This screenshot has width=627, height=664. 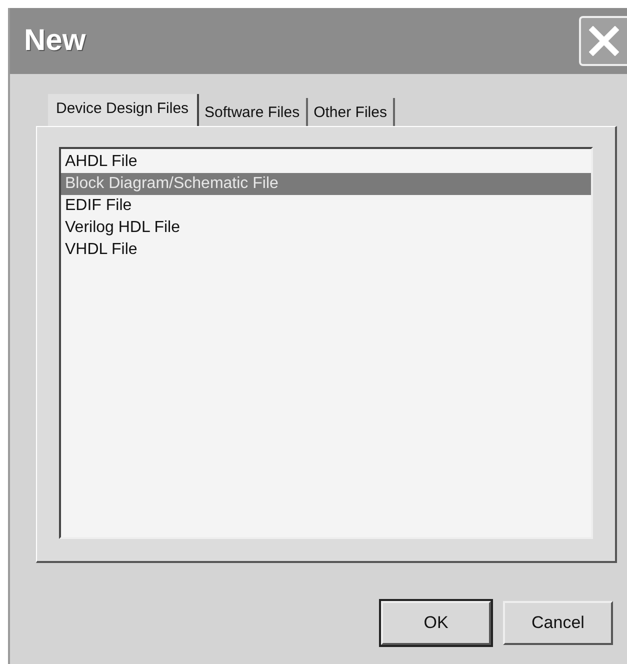 I want to click on cancel-button: Cancel, so click(x=558, y=623).